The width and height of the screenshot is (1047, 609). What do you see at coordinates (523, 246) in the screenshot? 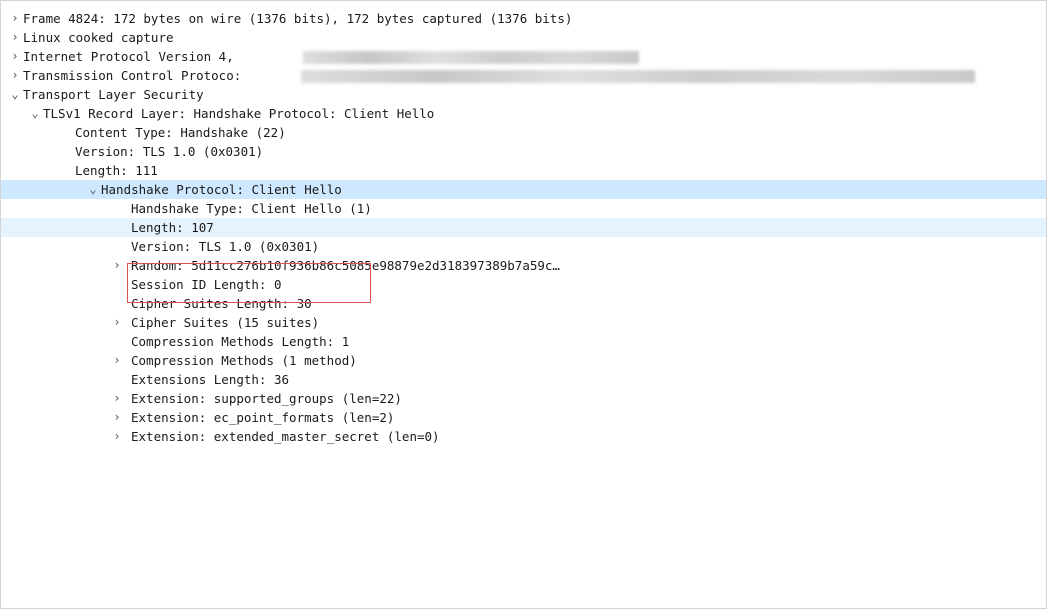
I see `tree-row-handshake-version: Version: TLS 1.0 (0x0301)` at bounding box center [523, 246].